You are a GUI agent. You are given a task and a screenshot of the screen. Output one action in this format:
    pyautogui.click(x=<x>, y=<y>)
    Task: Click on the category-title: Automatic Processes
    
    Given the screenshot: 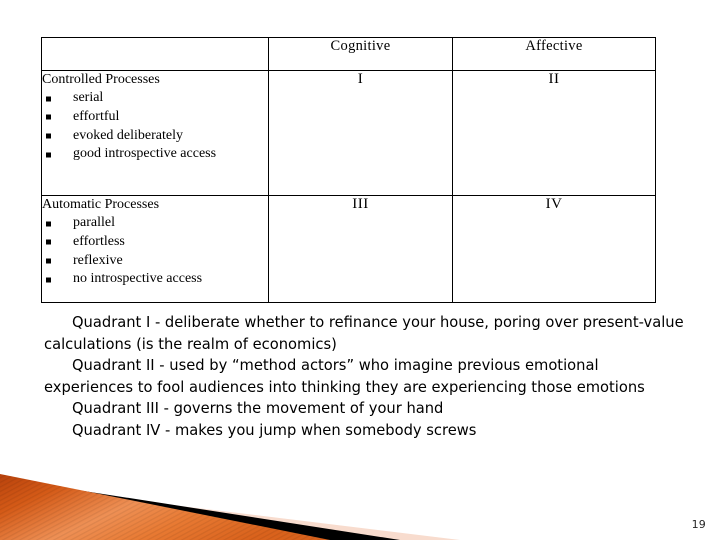 What is the action you would take?
    pyautogui.click(x=101, y=204)
    